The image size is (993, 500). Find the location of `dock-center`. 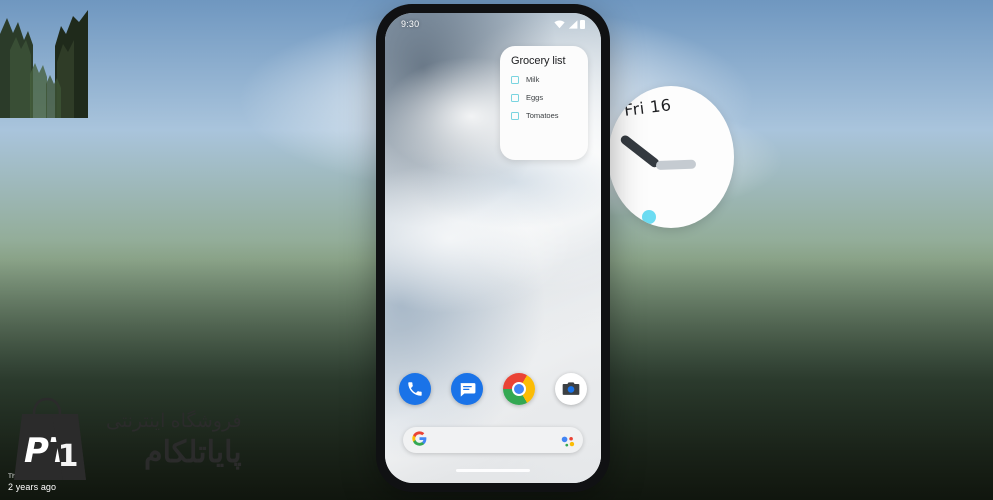

dock-center is located at coordinates (493, 389).